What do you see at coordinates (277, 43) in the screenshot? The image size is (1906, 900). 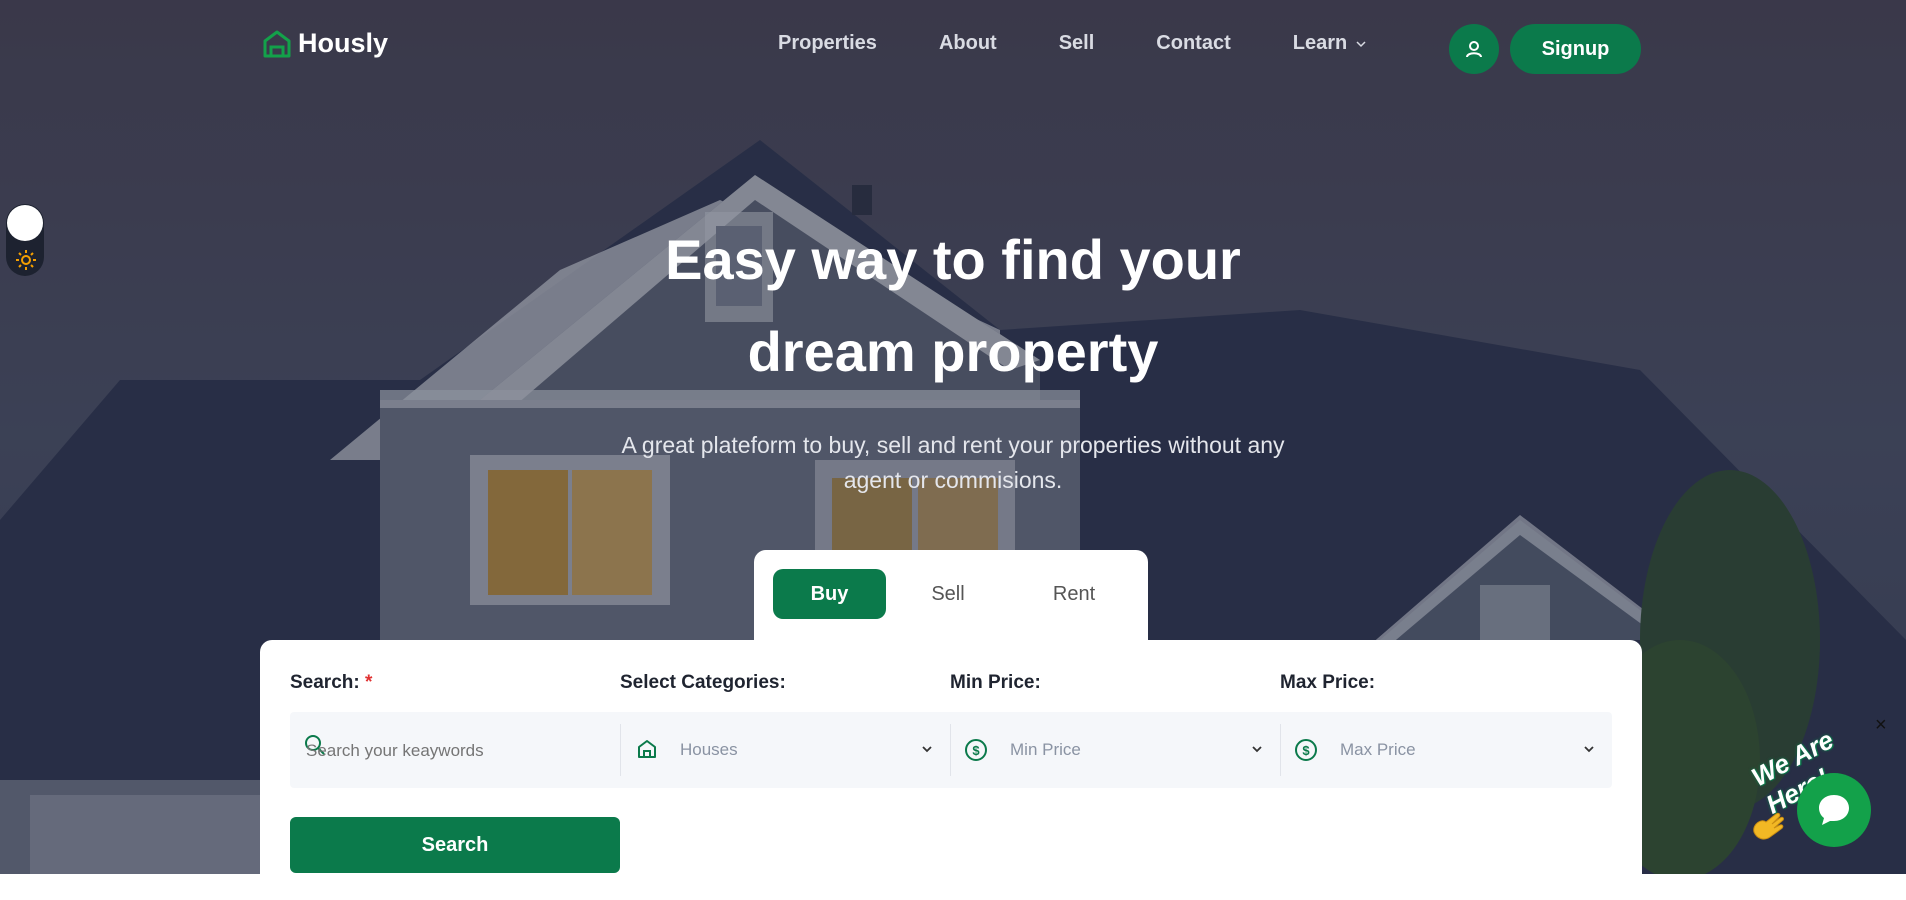 I see `house-logo-icon` at bounding box center [277, 43].